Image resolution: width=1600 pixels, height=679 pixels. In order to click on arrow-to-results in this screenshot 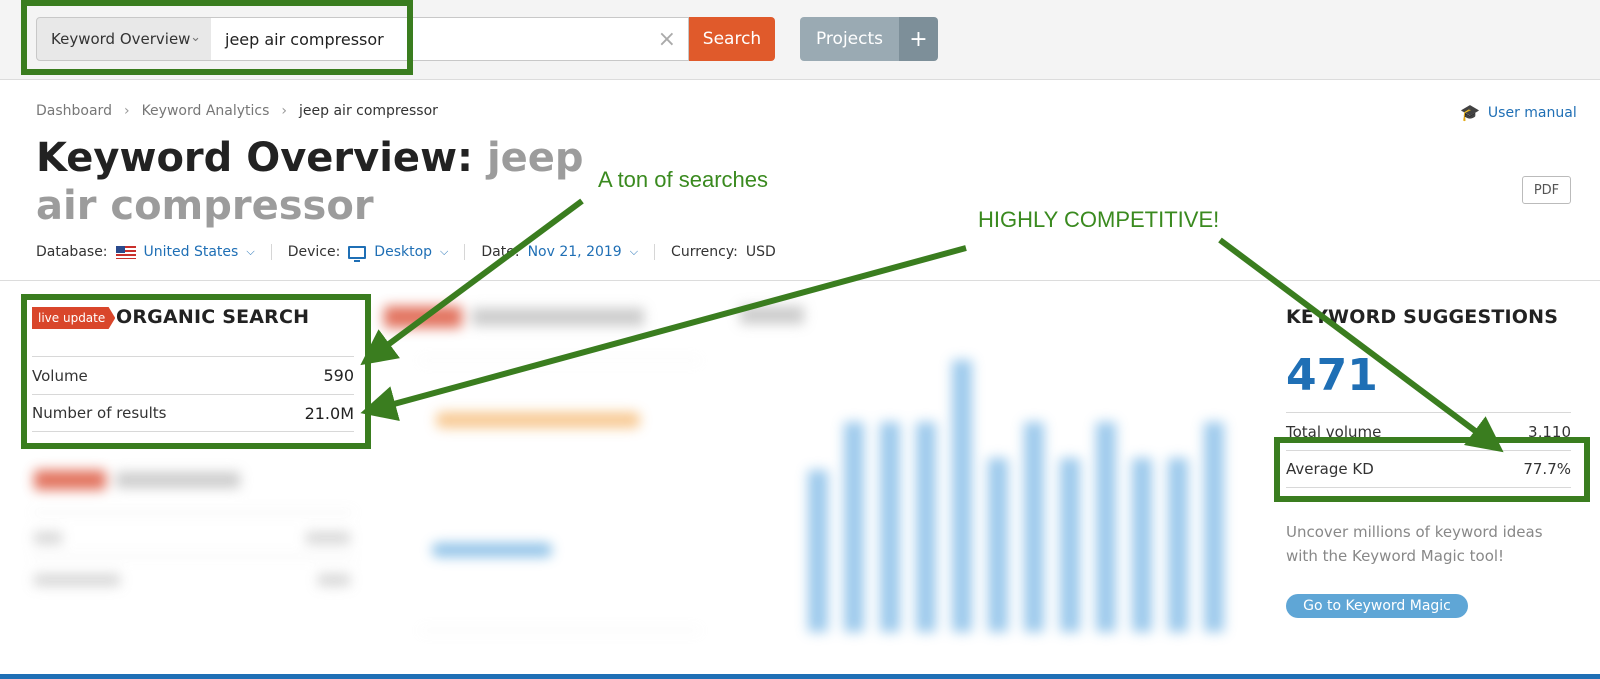, I will do `click(663, 333)`.